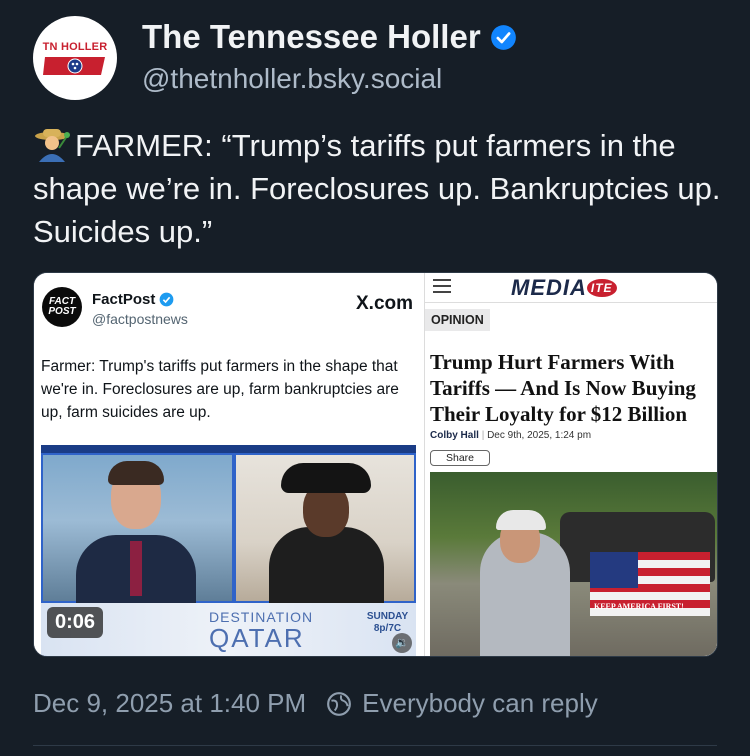  Describe the element at coordinates (136, 473) in the screenshot. I see `anchor-hair` at that location.